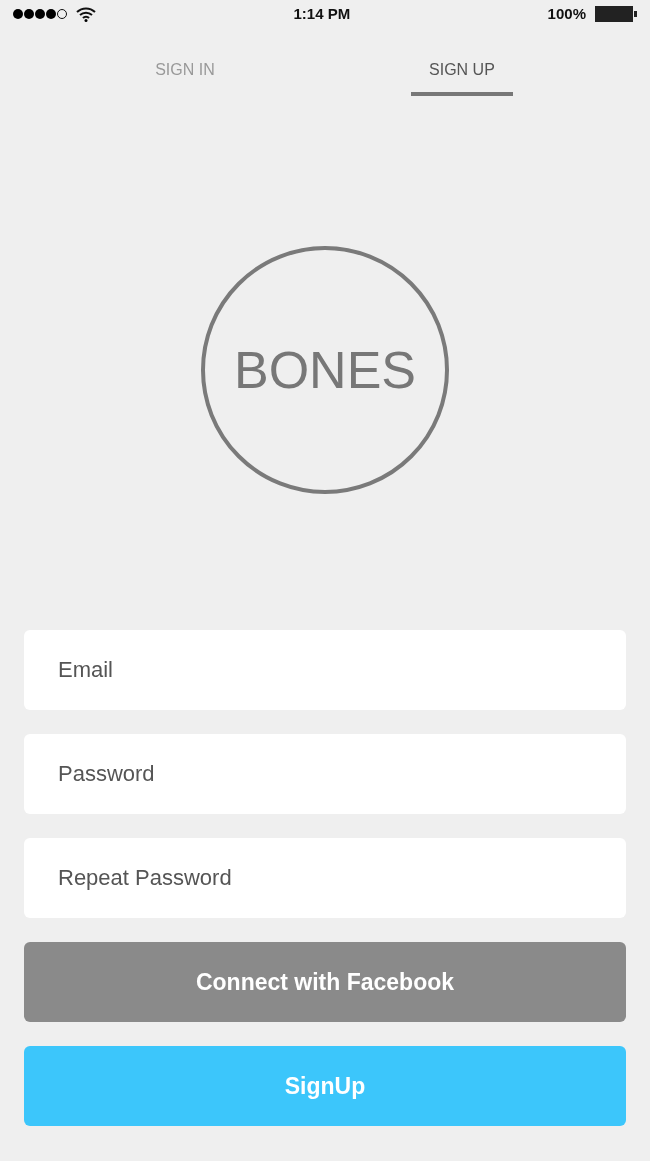  What do you see at coordinates (325, 774) in the screenshot?
I see `input-field: Password` at bounding box center [325, 774].